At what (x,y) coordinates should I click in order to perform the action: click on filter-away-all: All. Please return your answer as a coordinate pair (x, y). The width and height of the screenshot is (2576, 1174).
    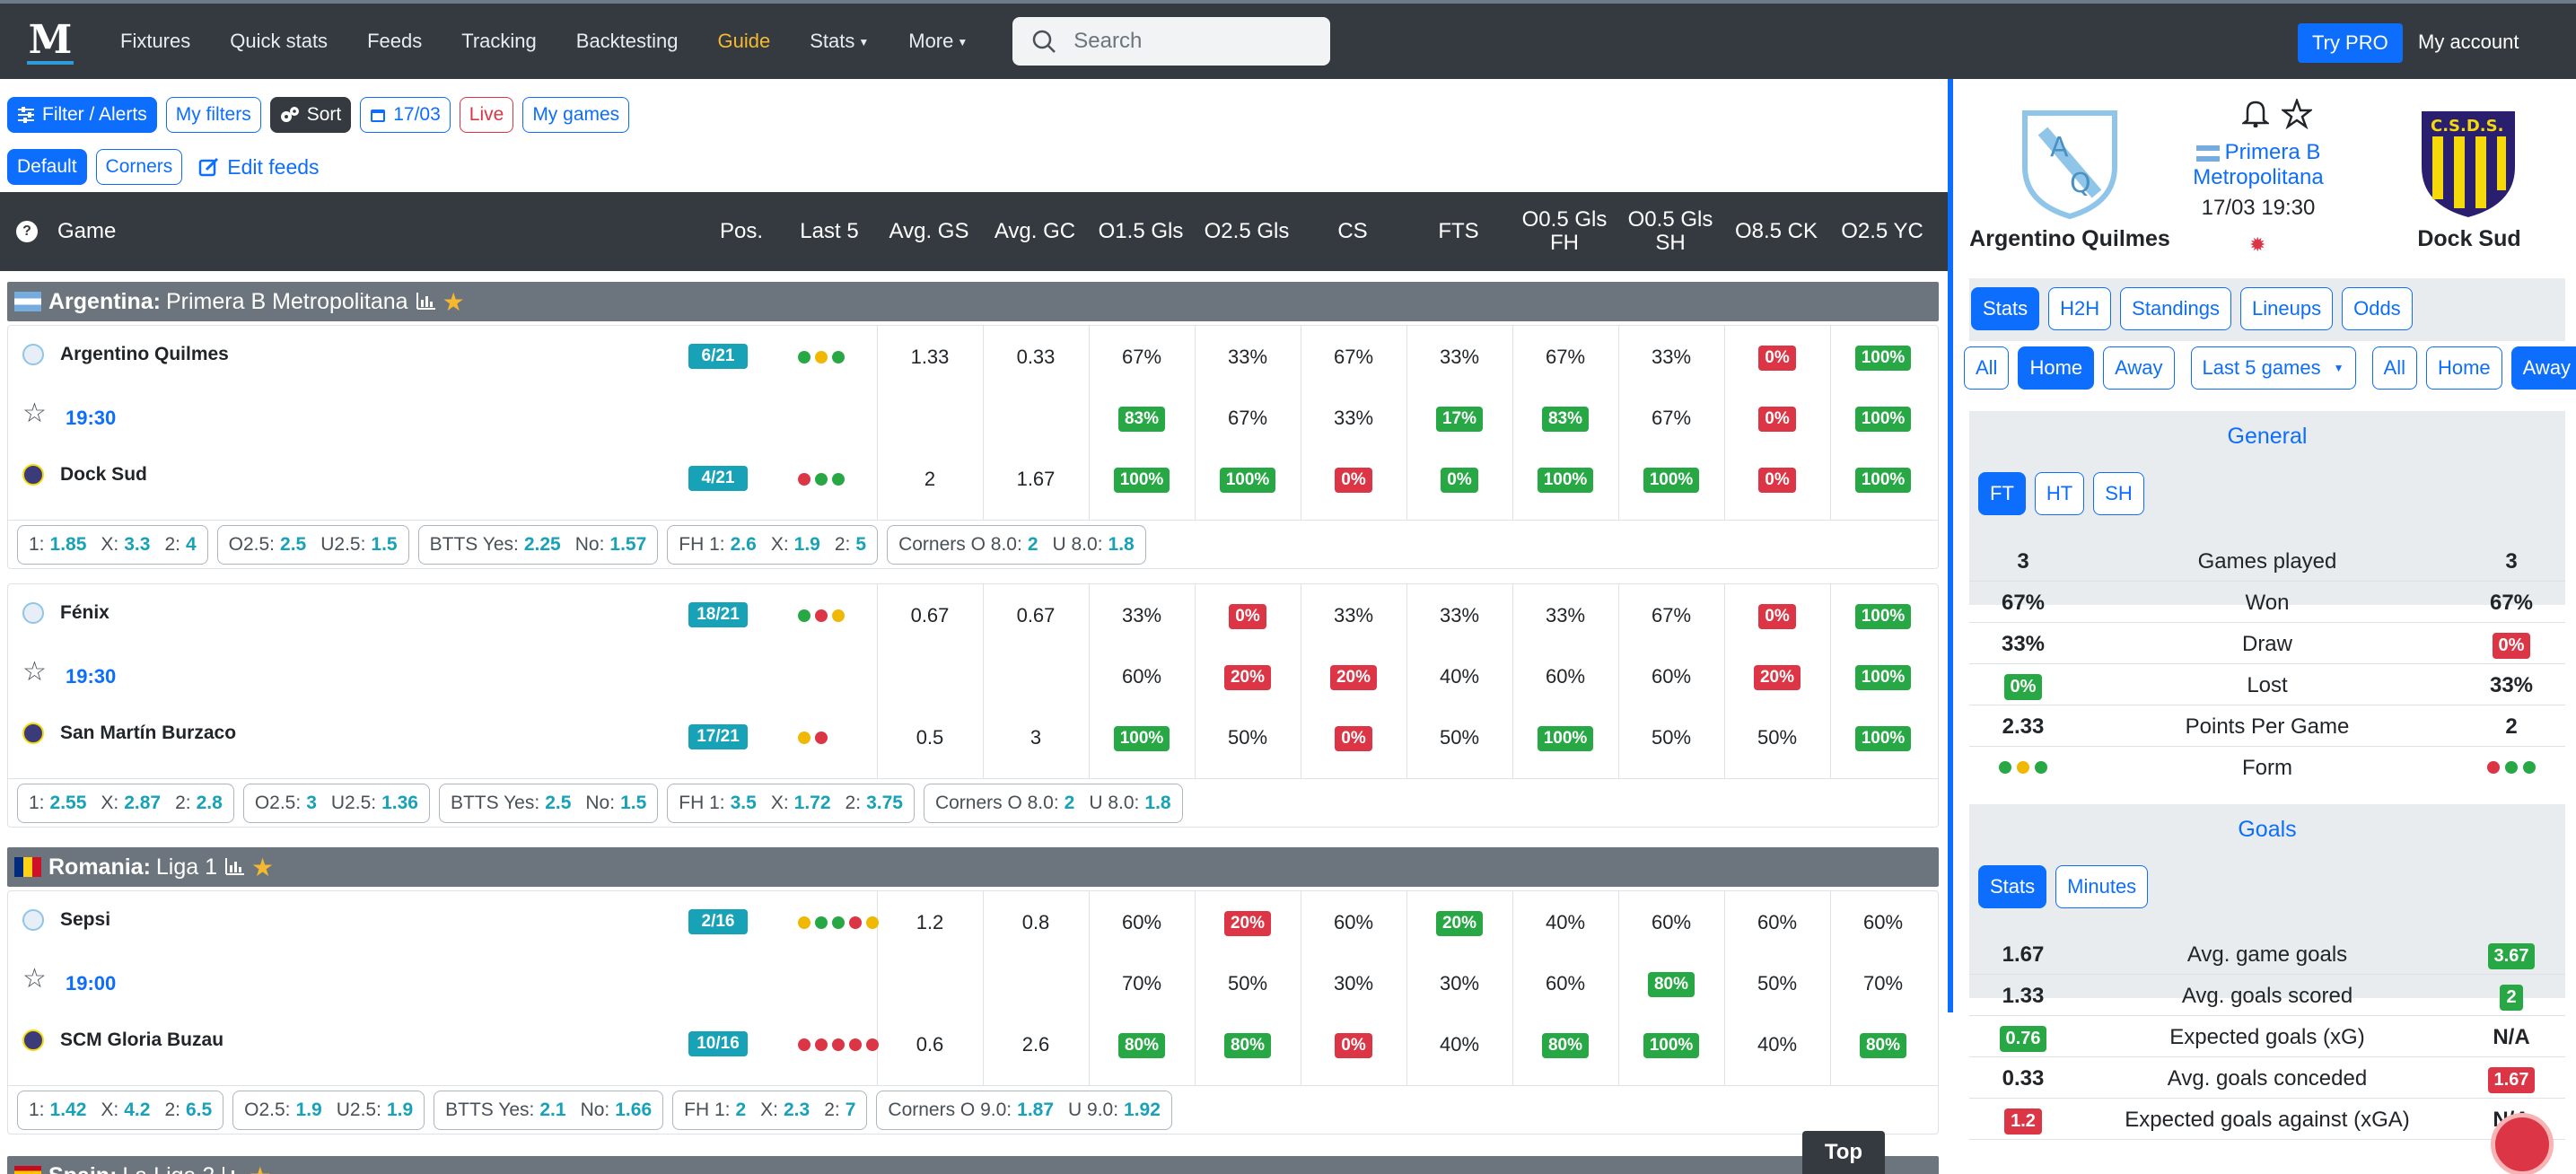
    Looking at the image, I should click on (2394, 368).